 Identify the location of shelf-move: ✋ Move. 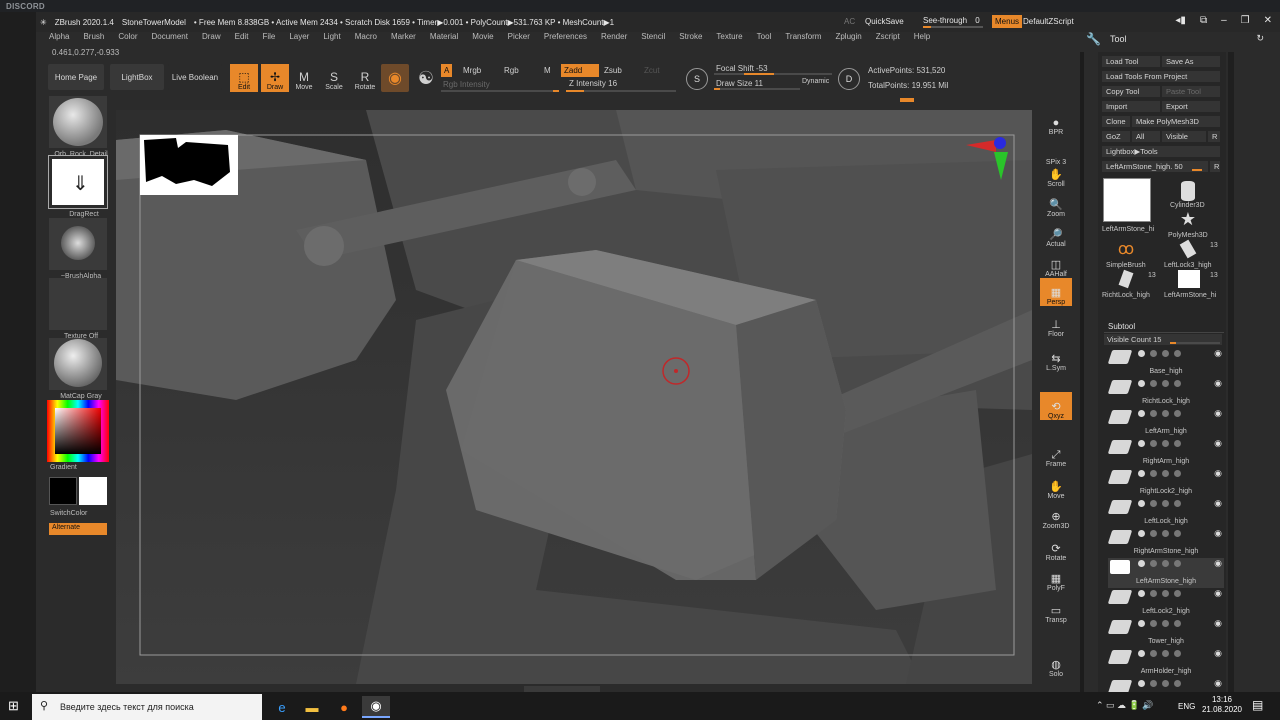
(1056, 486).